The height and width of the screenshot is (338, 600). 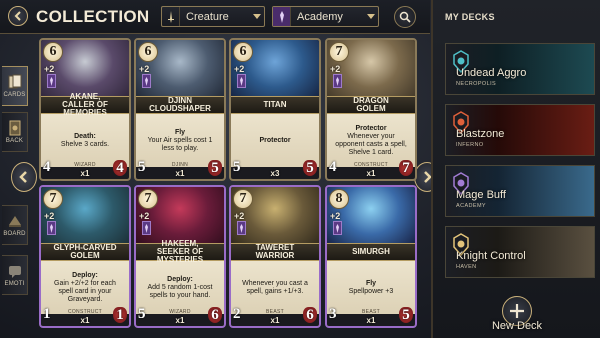 What do you see at coordinates (470, 145) in the screenshot?
I see `deck-faction: INFERNO` at bounding box center [470, 145].